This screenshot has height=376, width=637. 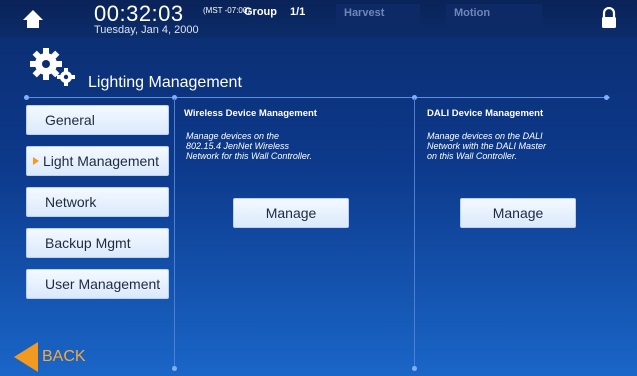 I want to click on desc-line: Manage devices on the, so click(x=233, y=136).